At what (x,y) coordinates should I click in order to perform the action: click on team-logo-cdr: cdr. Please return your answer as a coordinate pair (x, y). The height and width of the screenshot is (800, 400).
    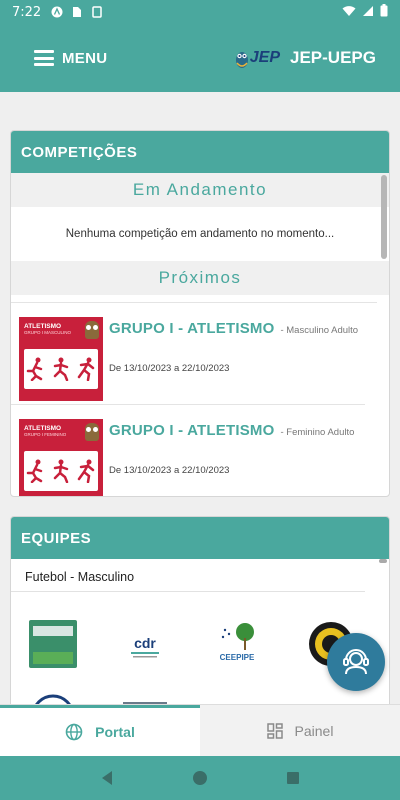
    Looking at the image, I should click on (145, 646).